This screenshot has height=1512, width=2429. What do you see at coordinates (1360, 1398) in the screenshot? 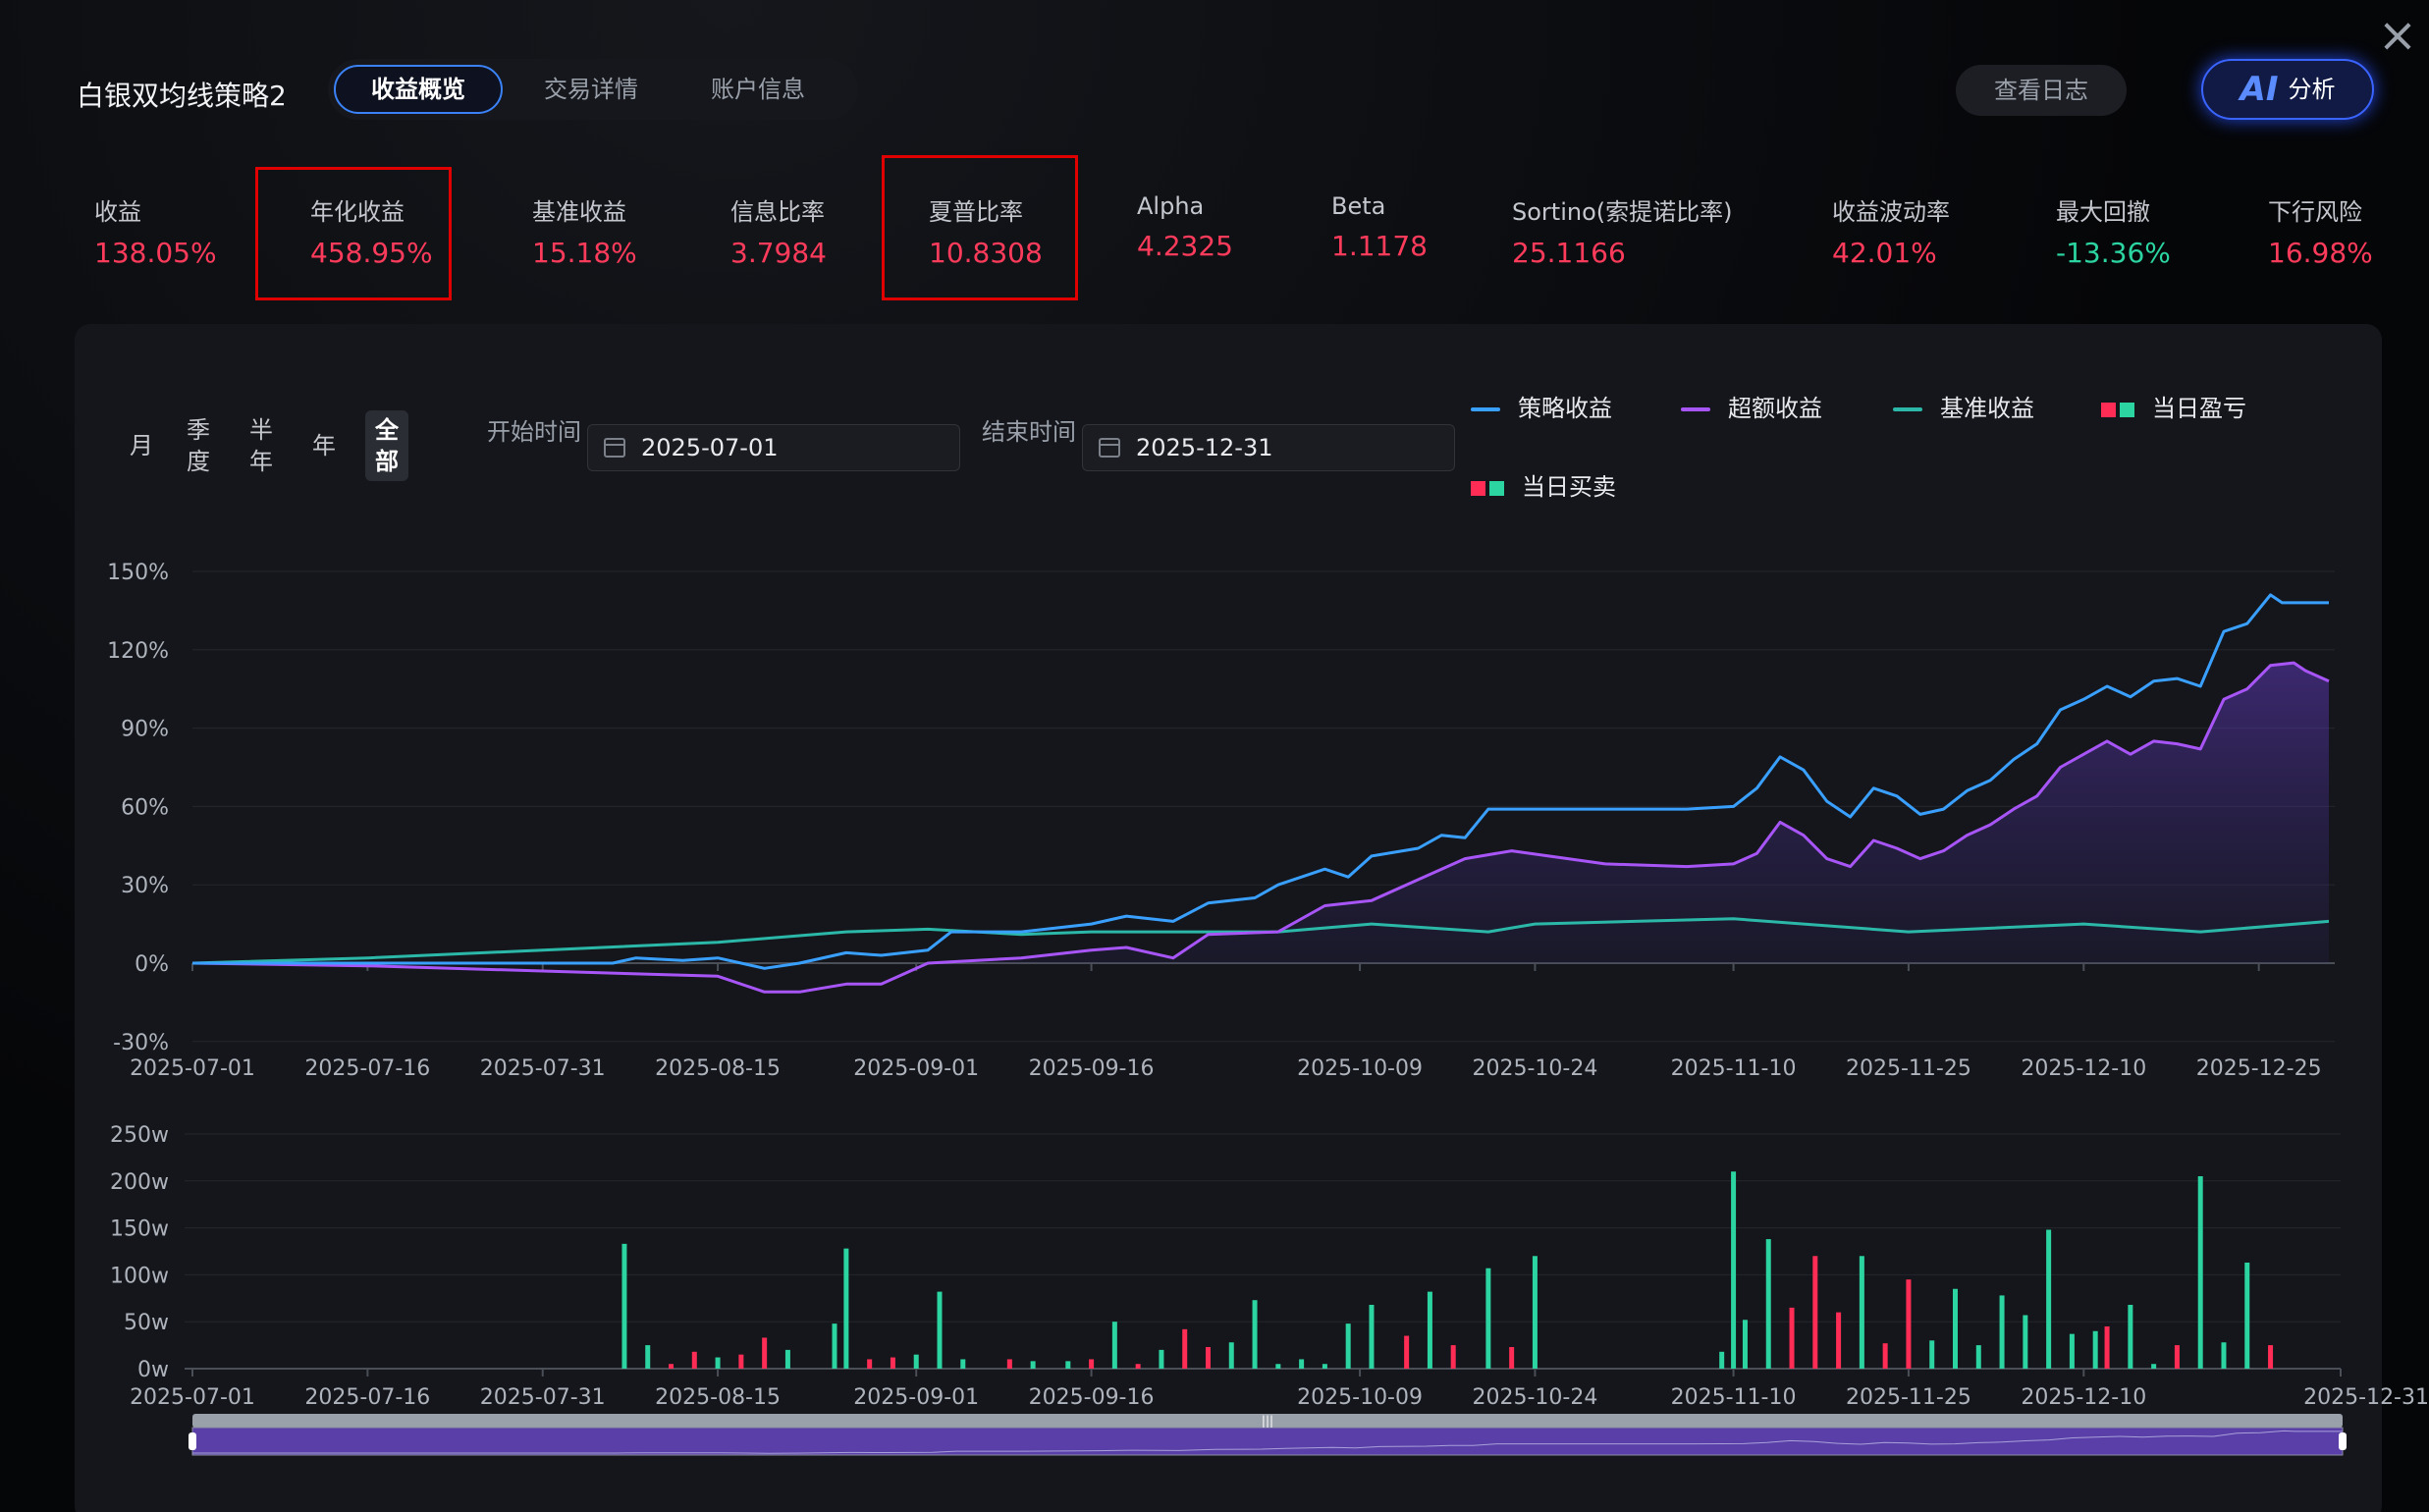
I see `x-tick-label: 2025-10-09` at bounding box center [1360, 1398].